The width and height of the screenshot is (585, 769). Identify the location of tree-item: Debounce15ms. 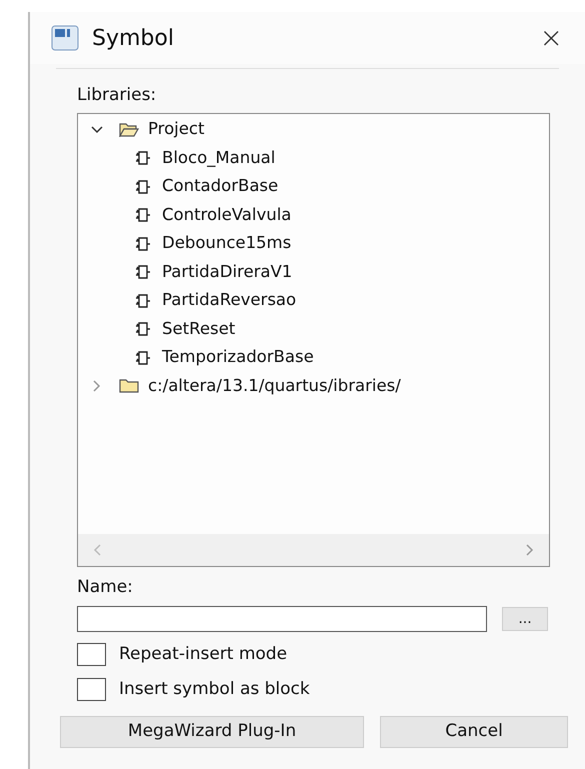
(227, 243).